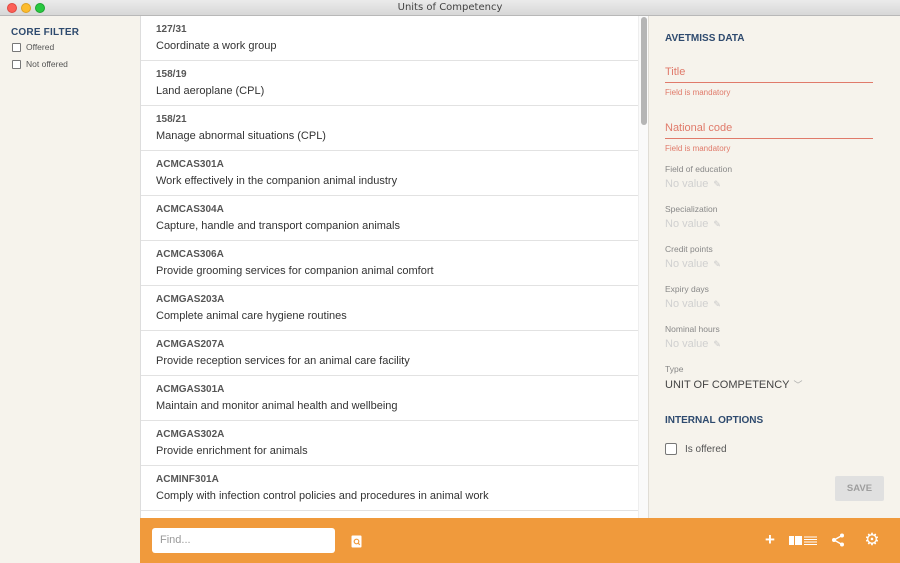 This screenshot has width=900, height=563. Describe the element at coordinates (770, 539) in the screenshot. I see `plus-icon: +` at that location.